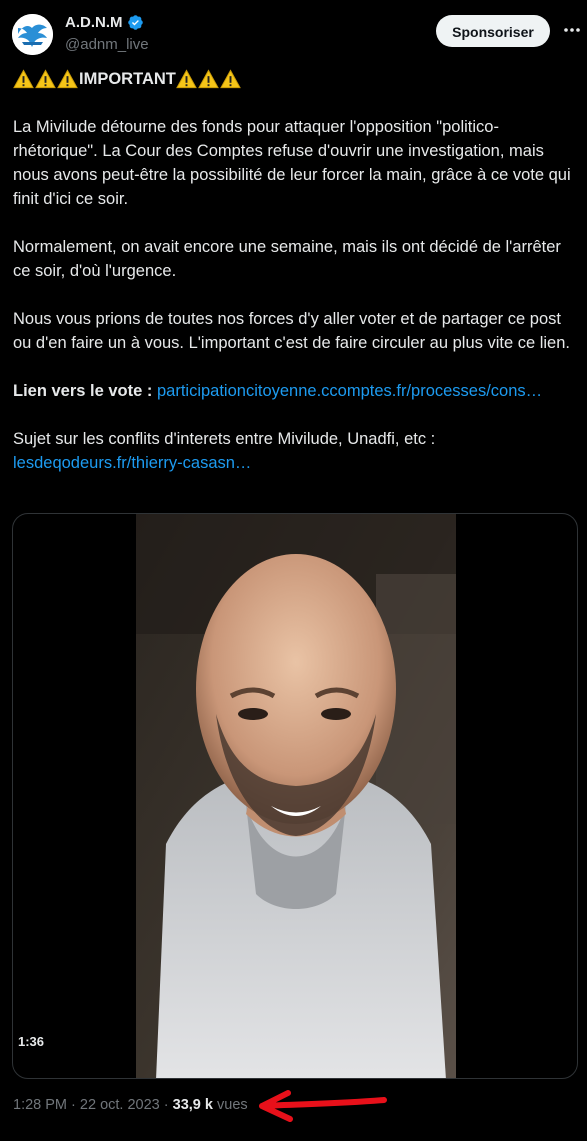 Image resolution: width=587 pixels, height=1141 pixels. Describe the element at coordinates (94, 22) in the screenshot. I see `display-name: A.D.N.M` at that location.